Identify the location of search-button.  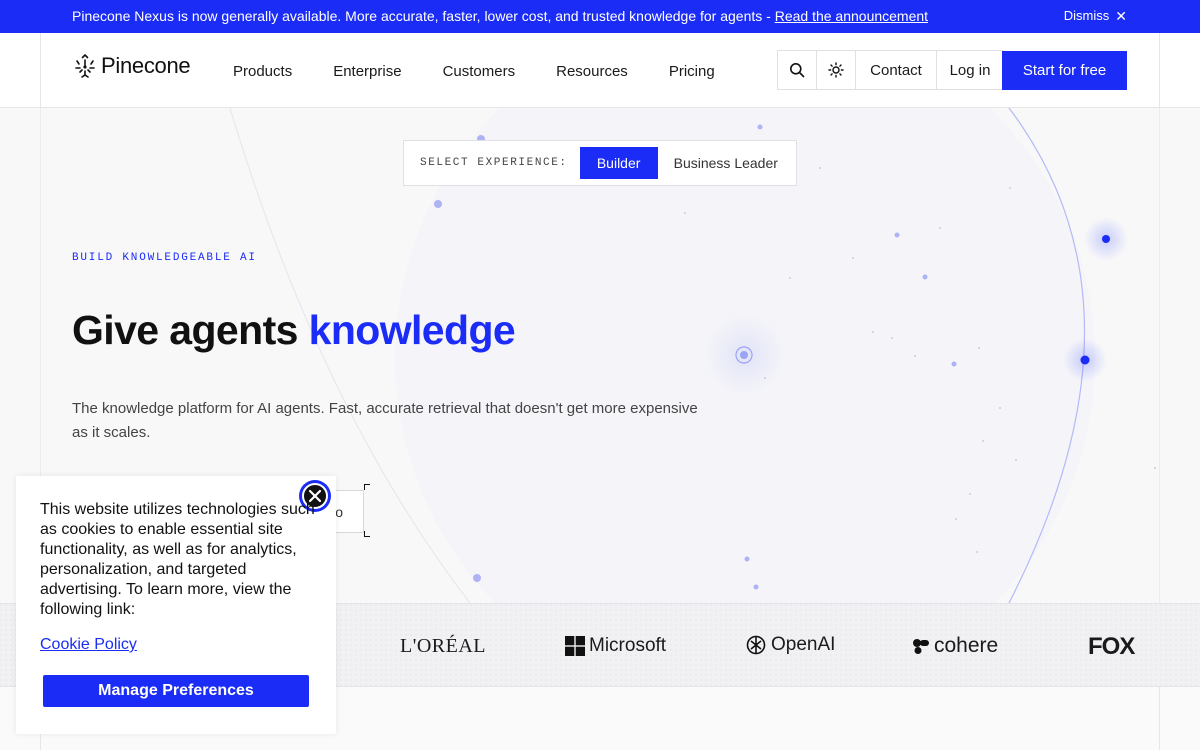
(797, 70).